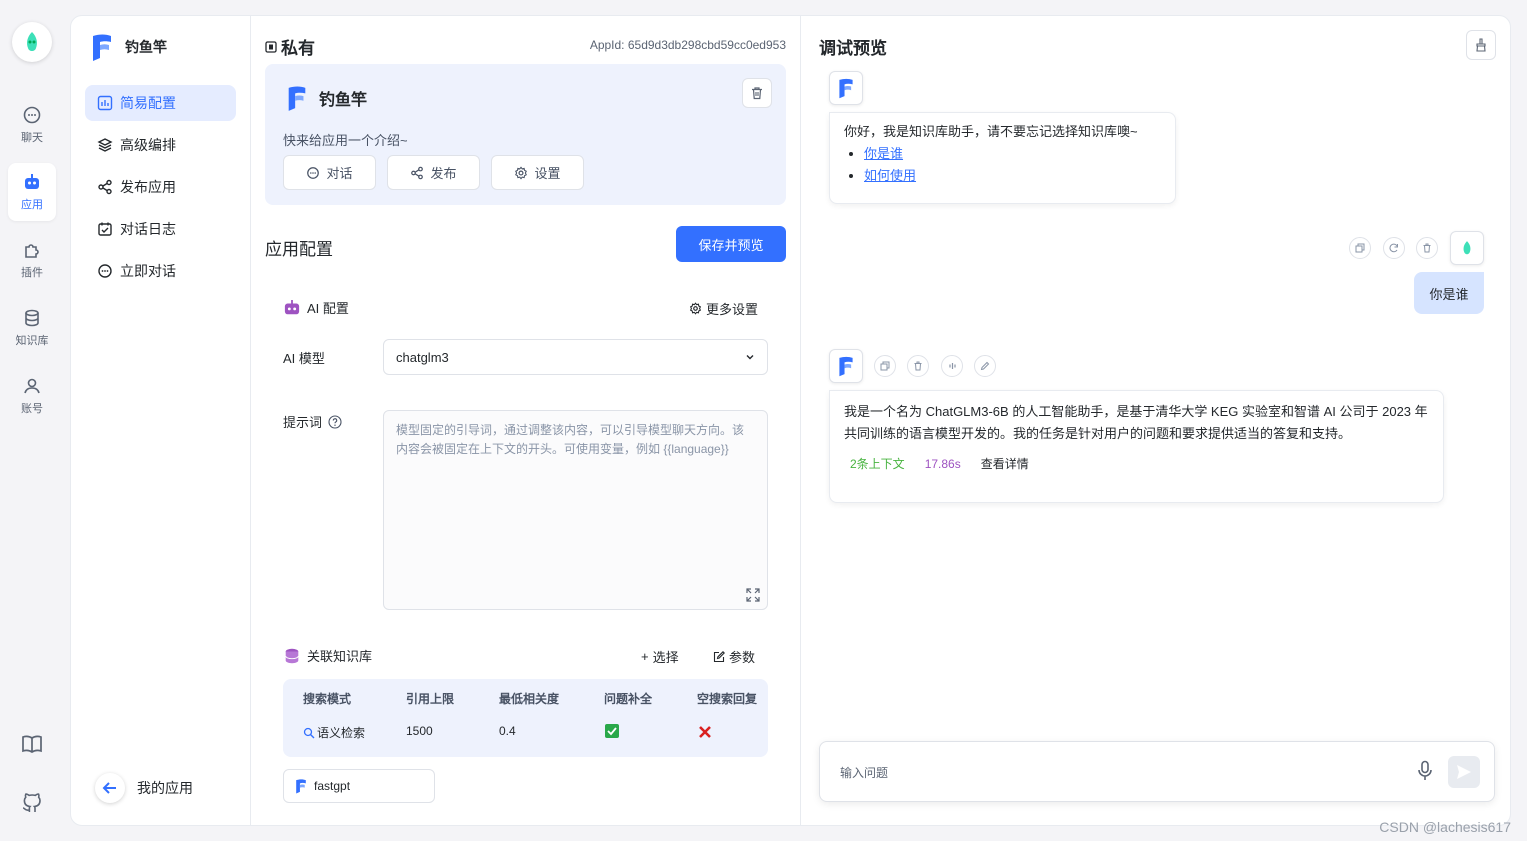 This screenshot has height=841, width=1527. What do you see at coordinates (32, 125) in the screenshot?
I see `rail-chat: 聊天` at bounding box center [32, 125].